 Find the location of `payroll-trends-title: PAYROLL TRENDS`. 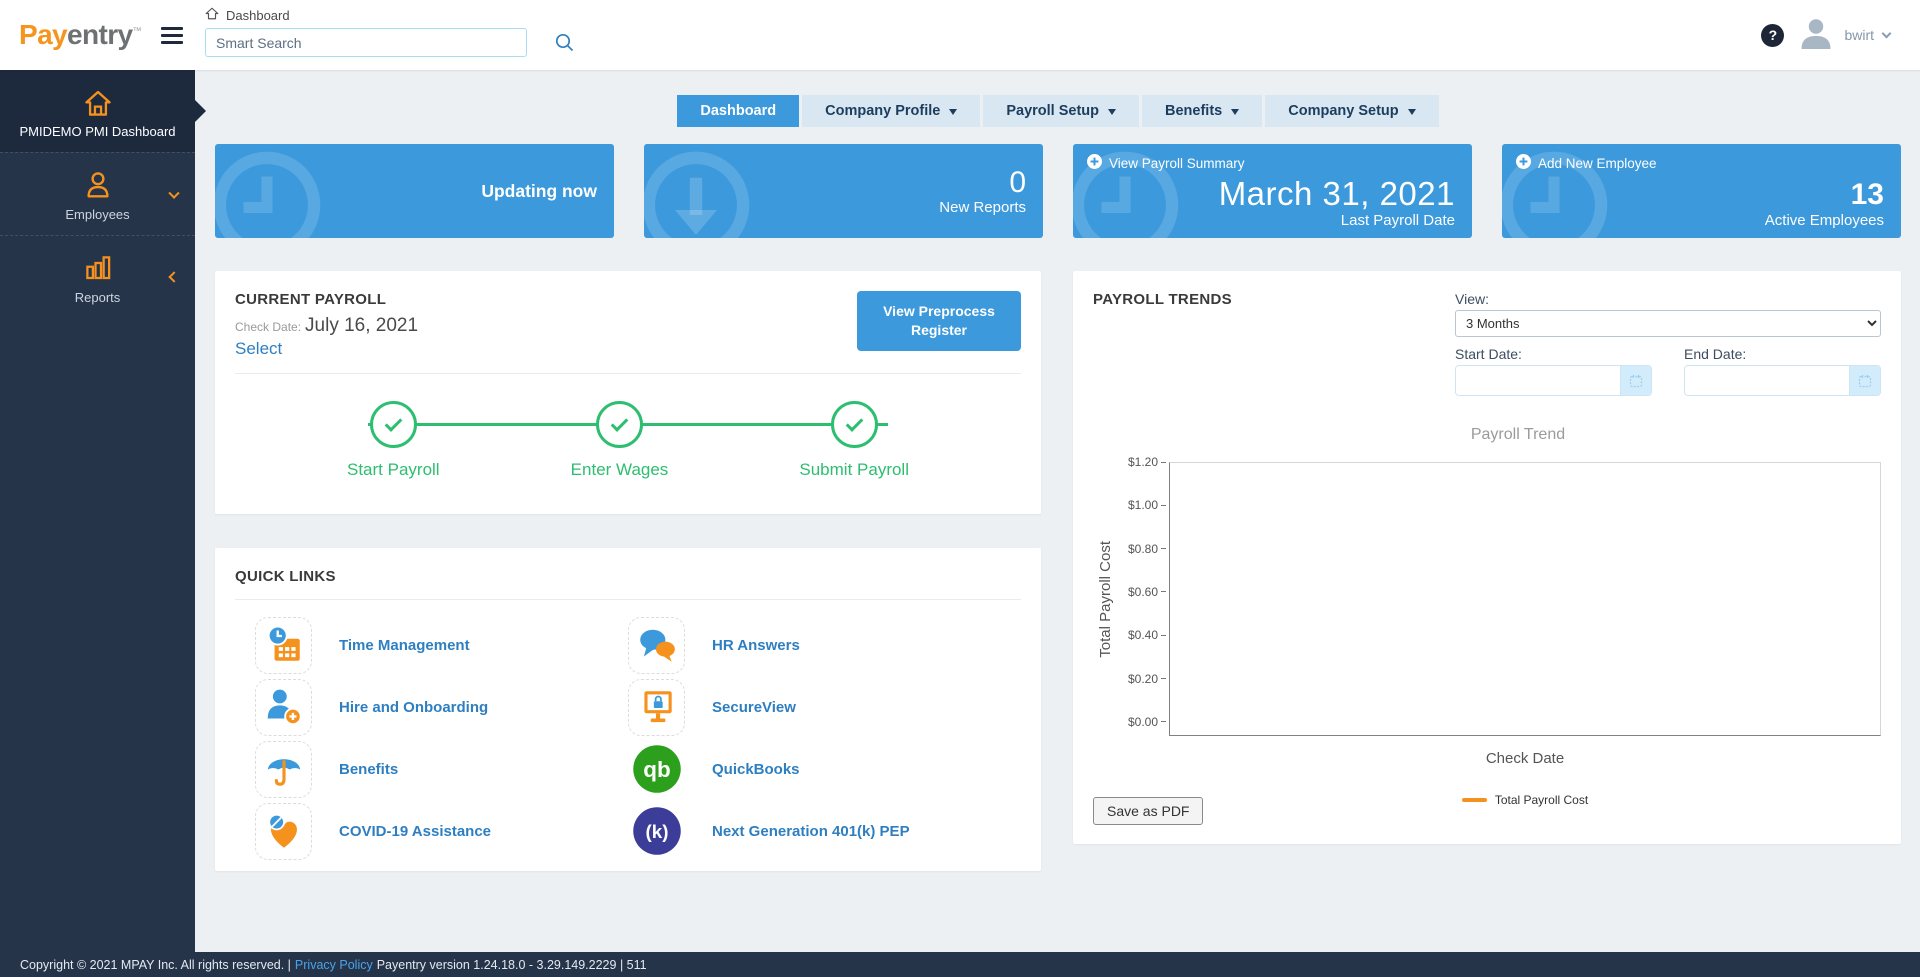

payroll-trends-title: PAYROLL TRENDS is located at coordinates (1162, 299).